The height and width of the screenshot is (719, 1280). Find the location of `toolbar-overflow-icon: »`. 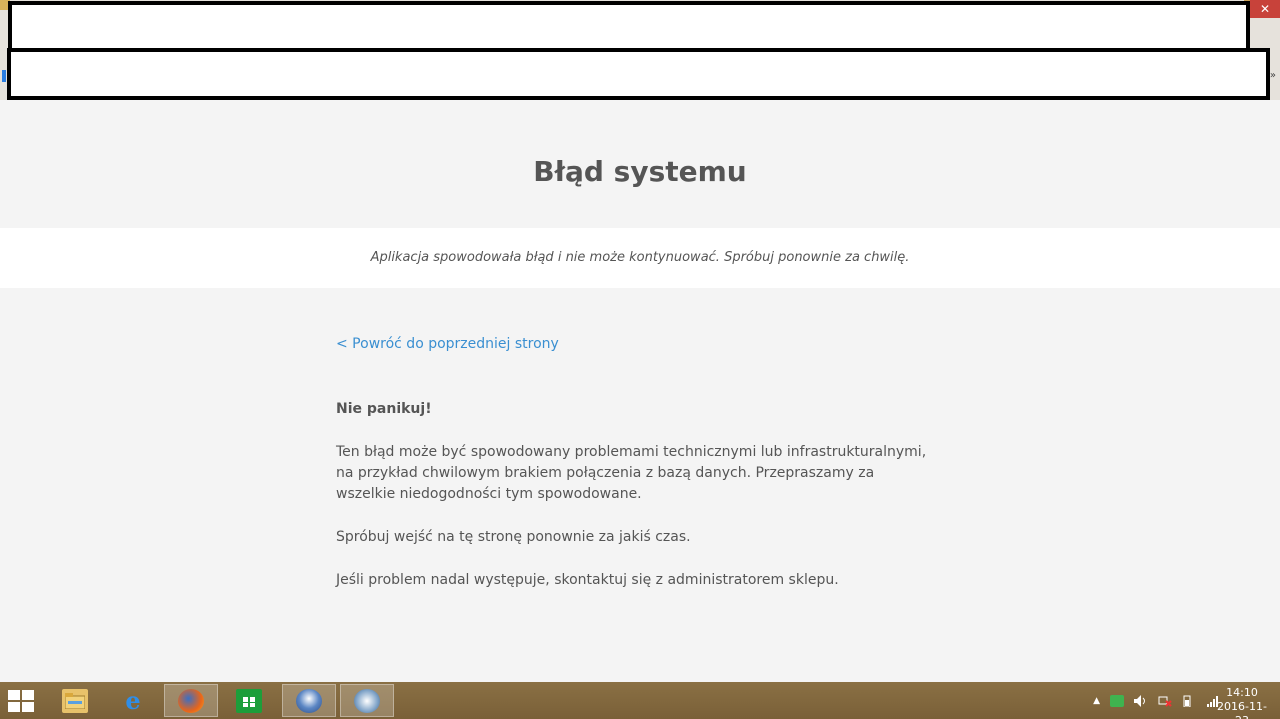

toolbar-overflow-icon: » is located at coordinates (1273, 75).